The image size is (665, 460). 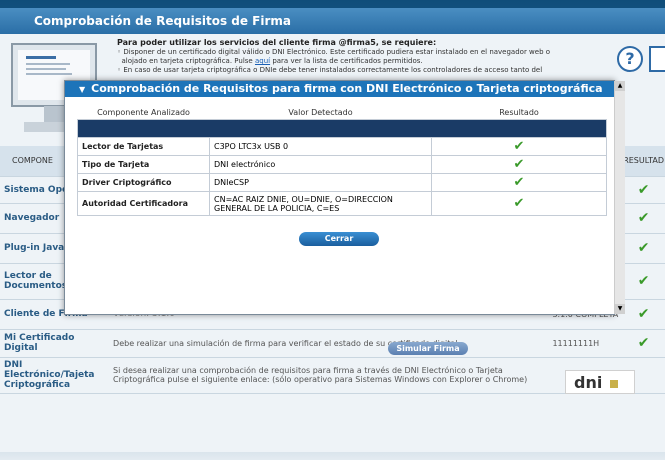 What do you see at coordinates (614, 384) in the screenshot?
I see `chip-icon` at bounding box center [614, 384].